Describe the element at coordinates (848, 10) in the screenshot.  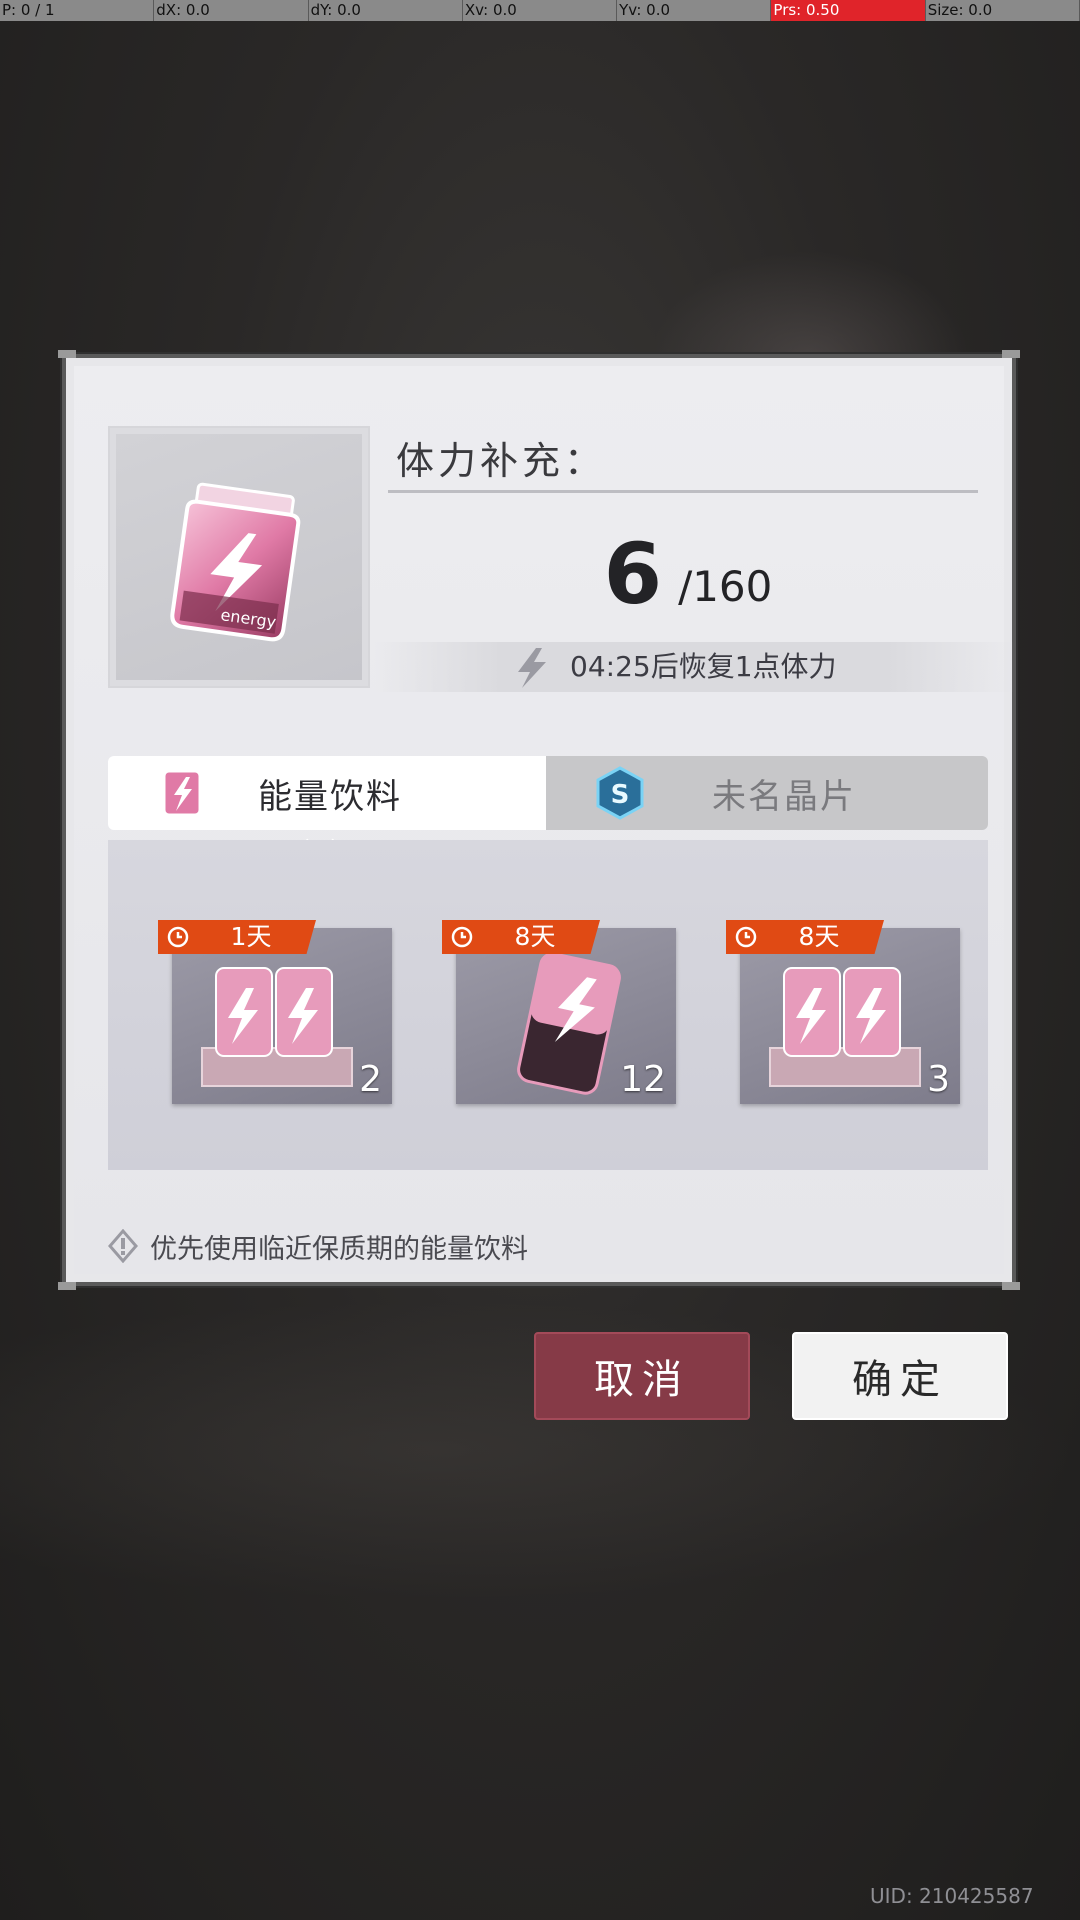
I see `debug-pressure: Prs: 0.50` at that location.